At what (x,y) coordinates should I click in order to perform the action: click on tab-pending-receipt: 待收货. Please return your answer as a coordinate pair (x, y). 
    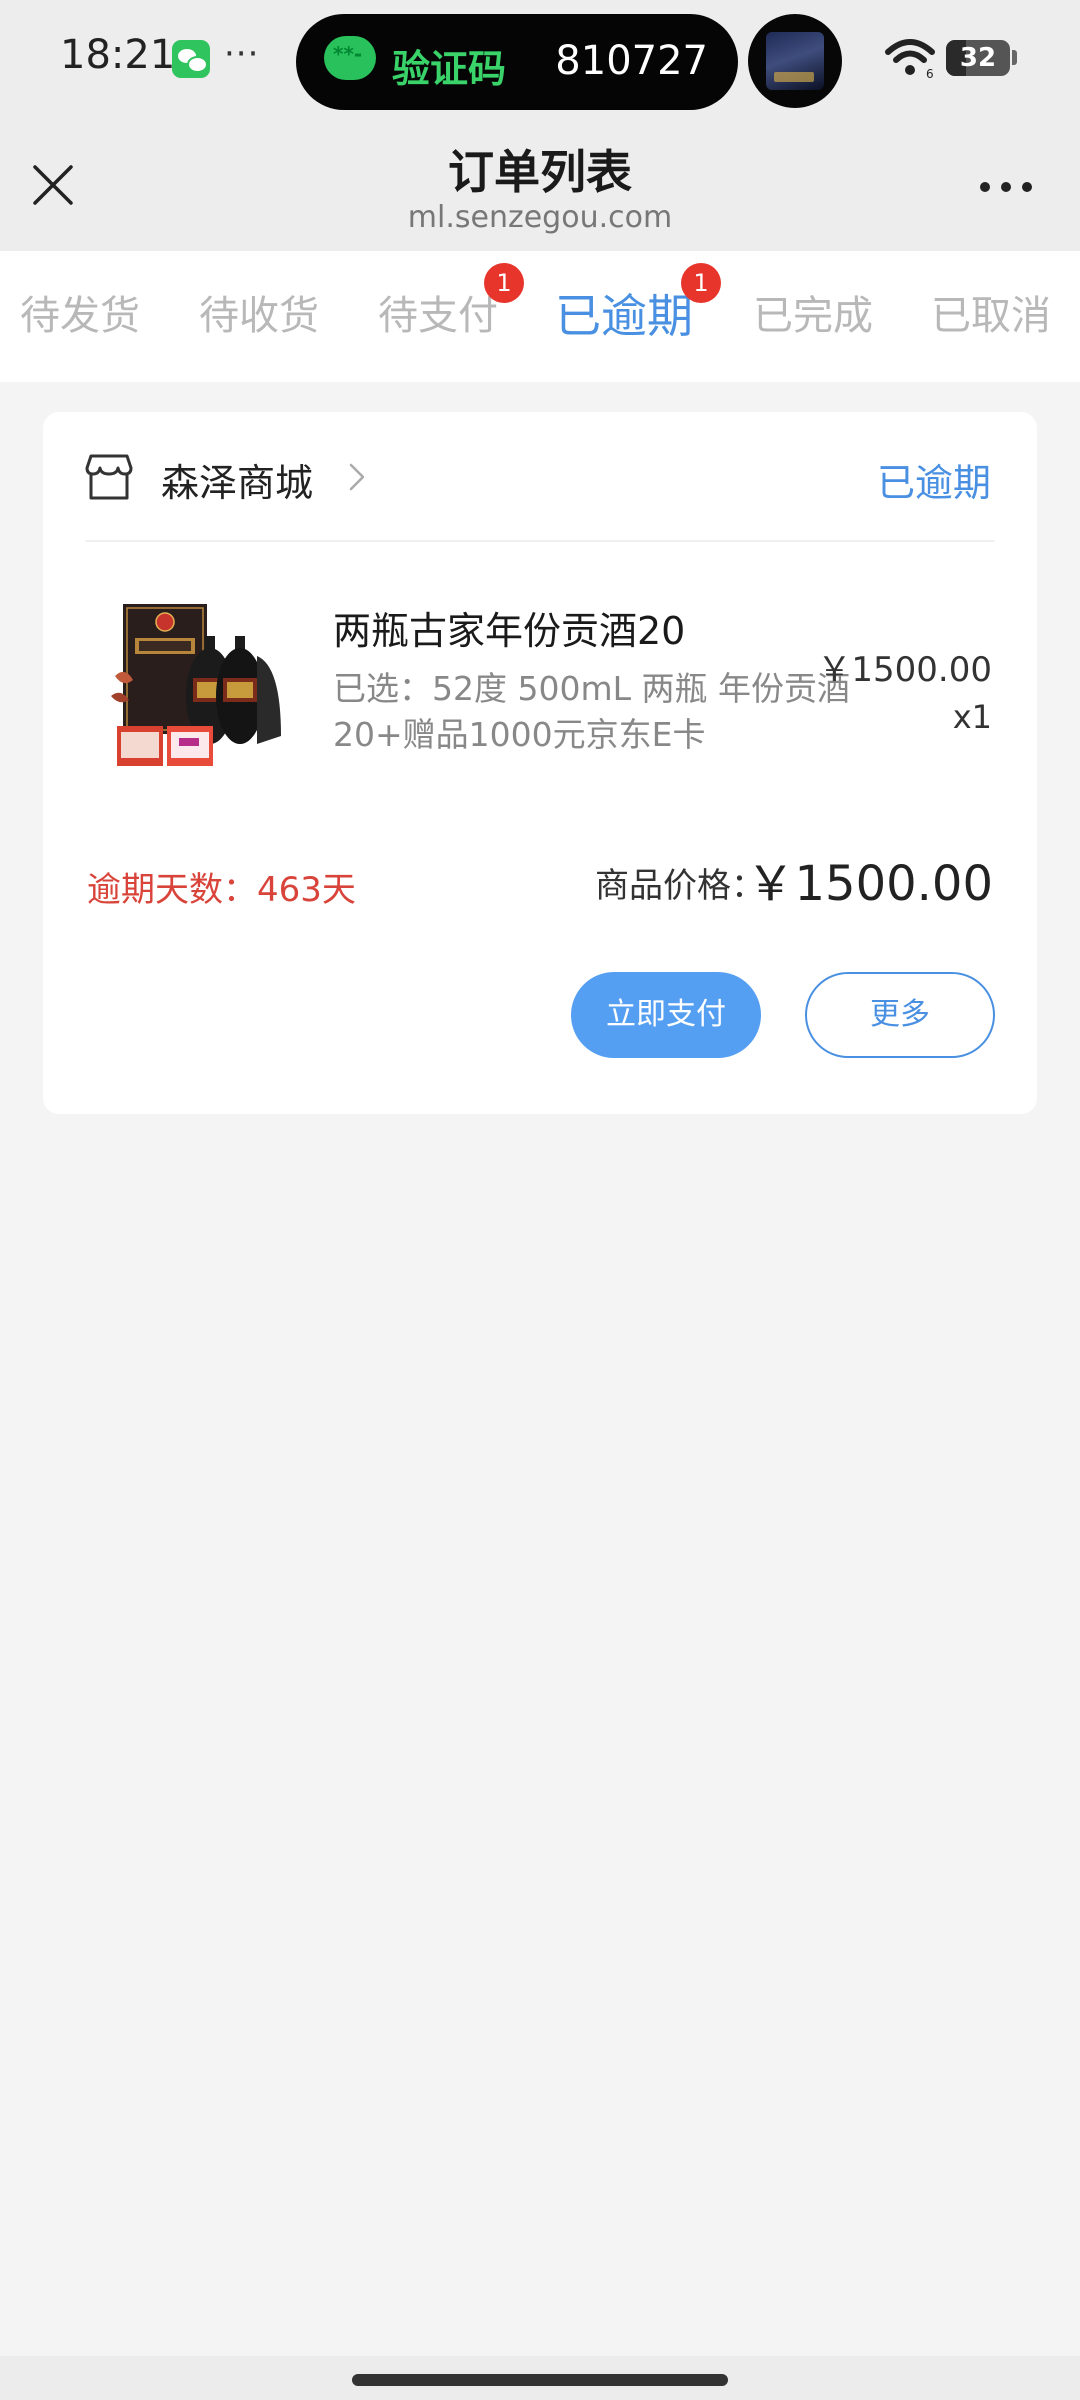
    Looking at the image, I should click on (259, 316).